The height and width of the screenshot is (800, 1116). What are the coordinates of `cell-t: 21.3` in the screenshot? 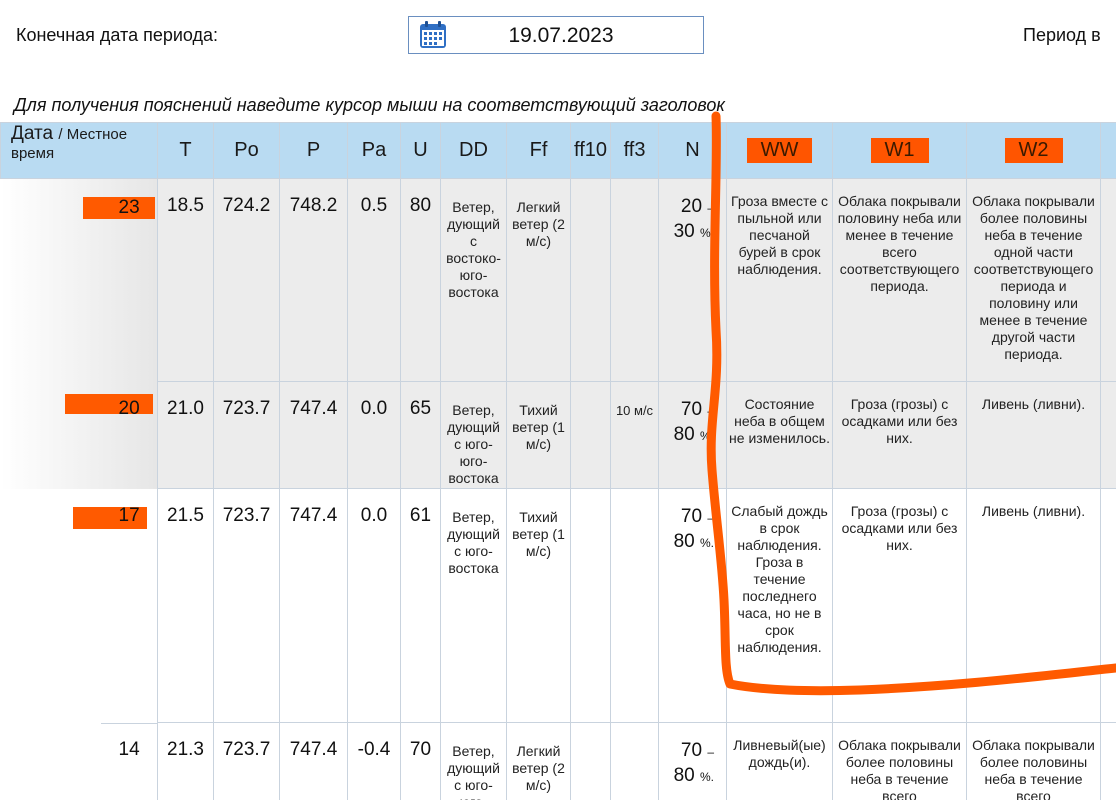 It's located at (185, 761).